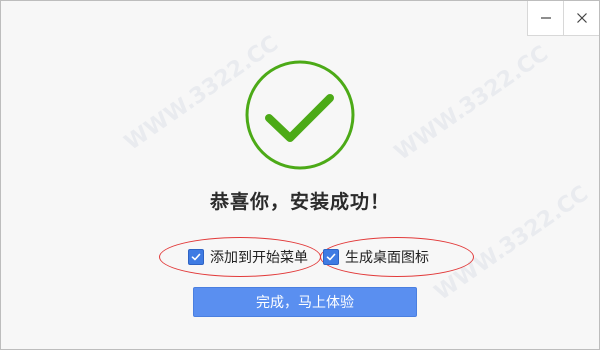  Describe the element at coordinates (387, 258) in the screenshot. I see `desktop-icon-label: 生成桌面图标` at that location.